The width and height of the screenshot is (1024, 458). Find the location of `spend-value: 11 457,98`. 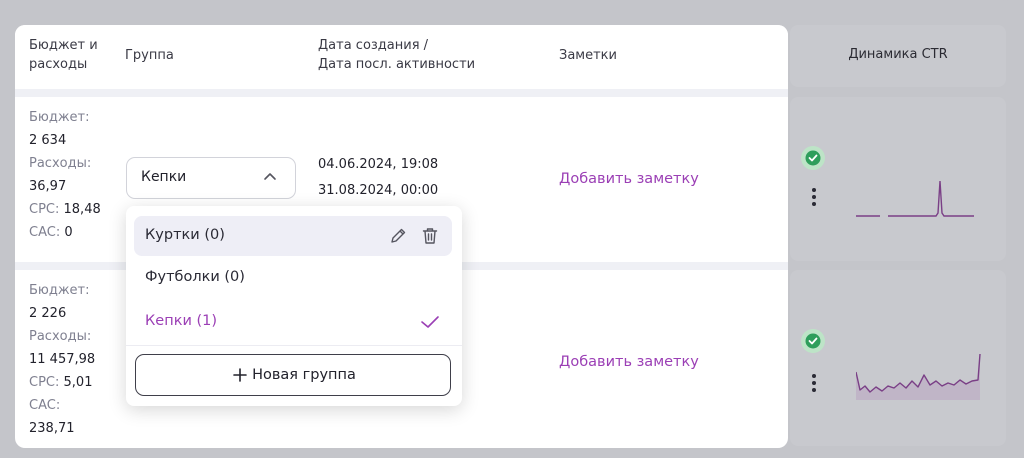

spend-value: 11 457,98 is located at coordinates (62, 359).